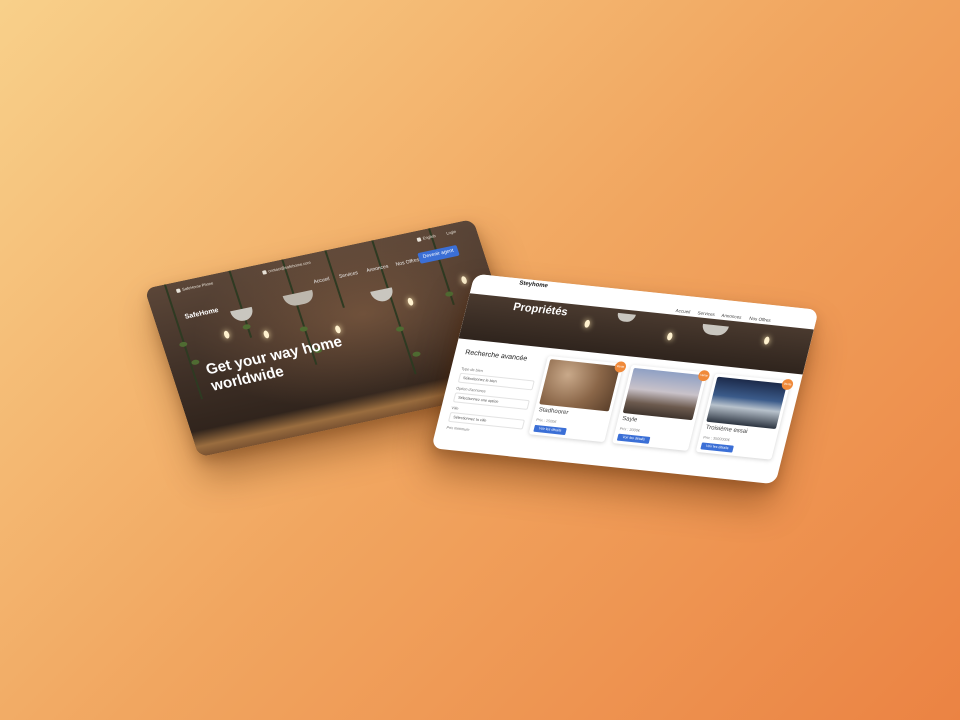 This screenshot has width=960, height=720. Describe the element at coordinates (264, 272) in the screenshot. I see `mail-icon` at that location.